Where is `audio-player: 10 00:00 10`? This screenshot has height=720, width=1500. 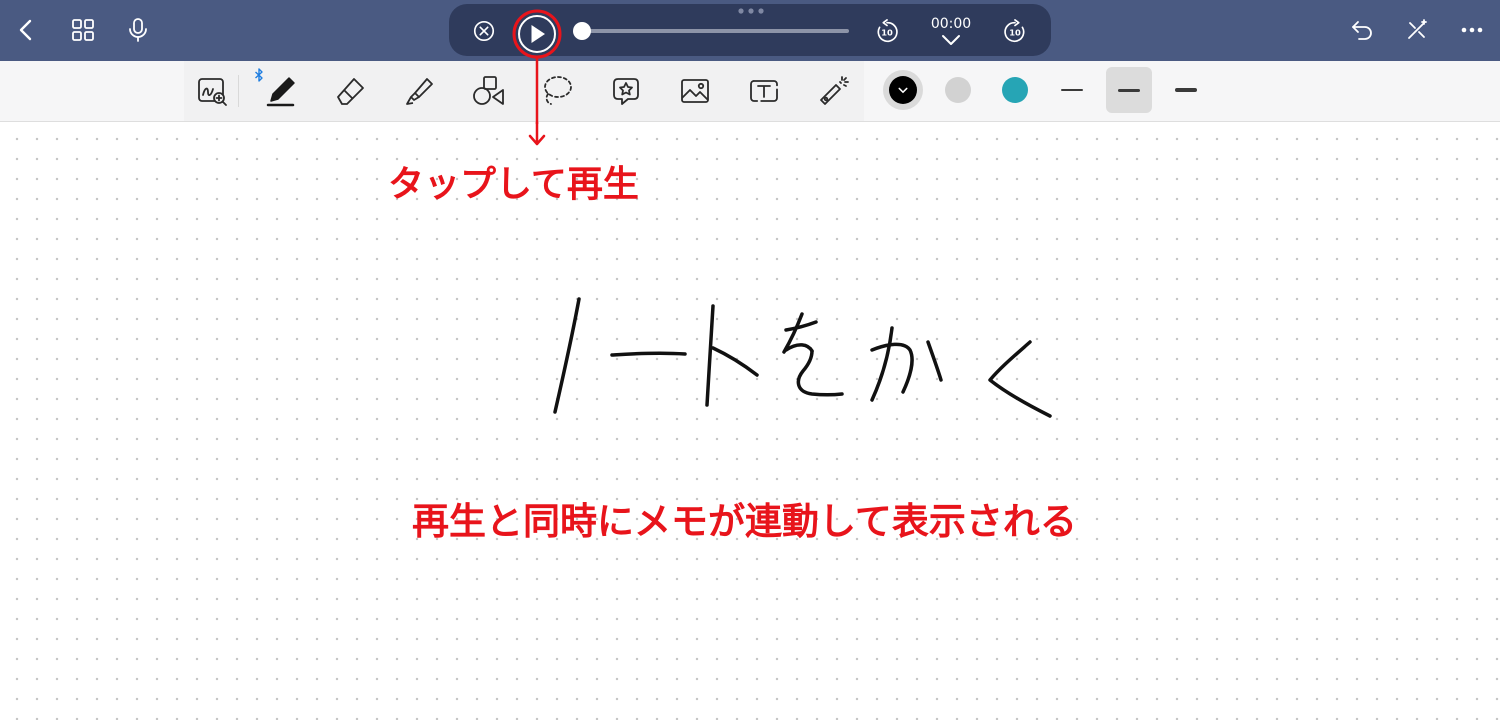 audio-player: 10 00:00 10 is located at coordinates (750, 31).